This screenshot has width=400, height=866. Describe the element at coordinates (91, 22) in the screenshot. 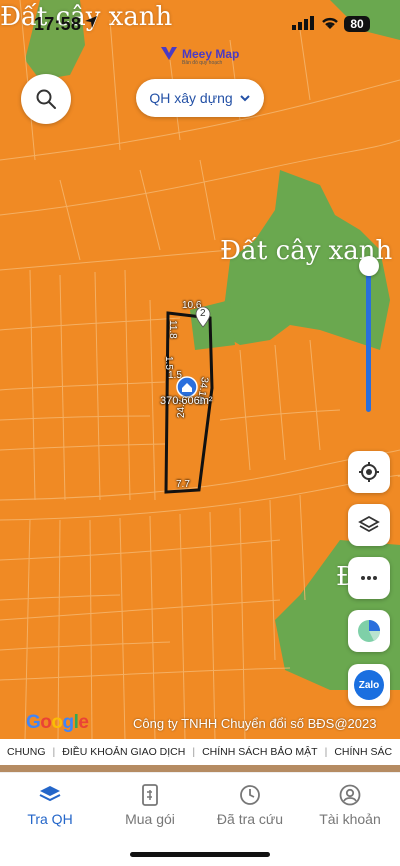

I see `location-arrow-icon` at that location.